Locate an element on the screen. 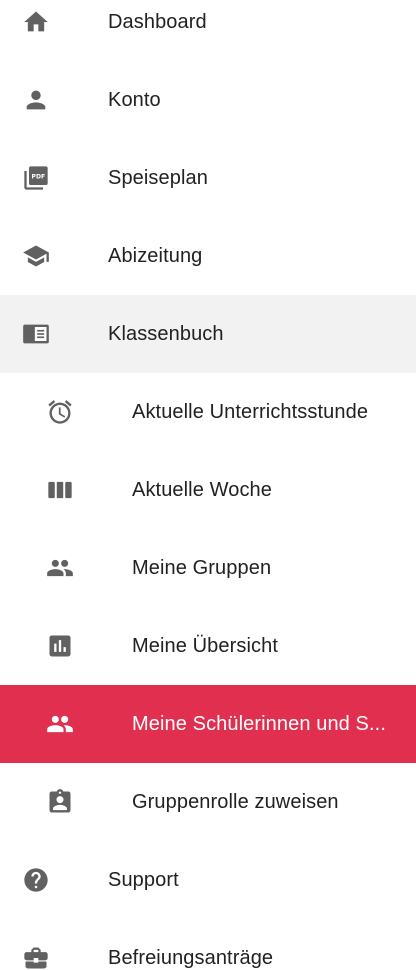  nav-item-label: Gruppenrolle zuweisen is located at coordinates (235, 801).